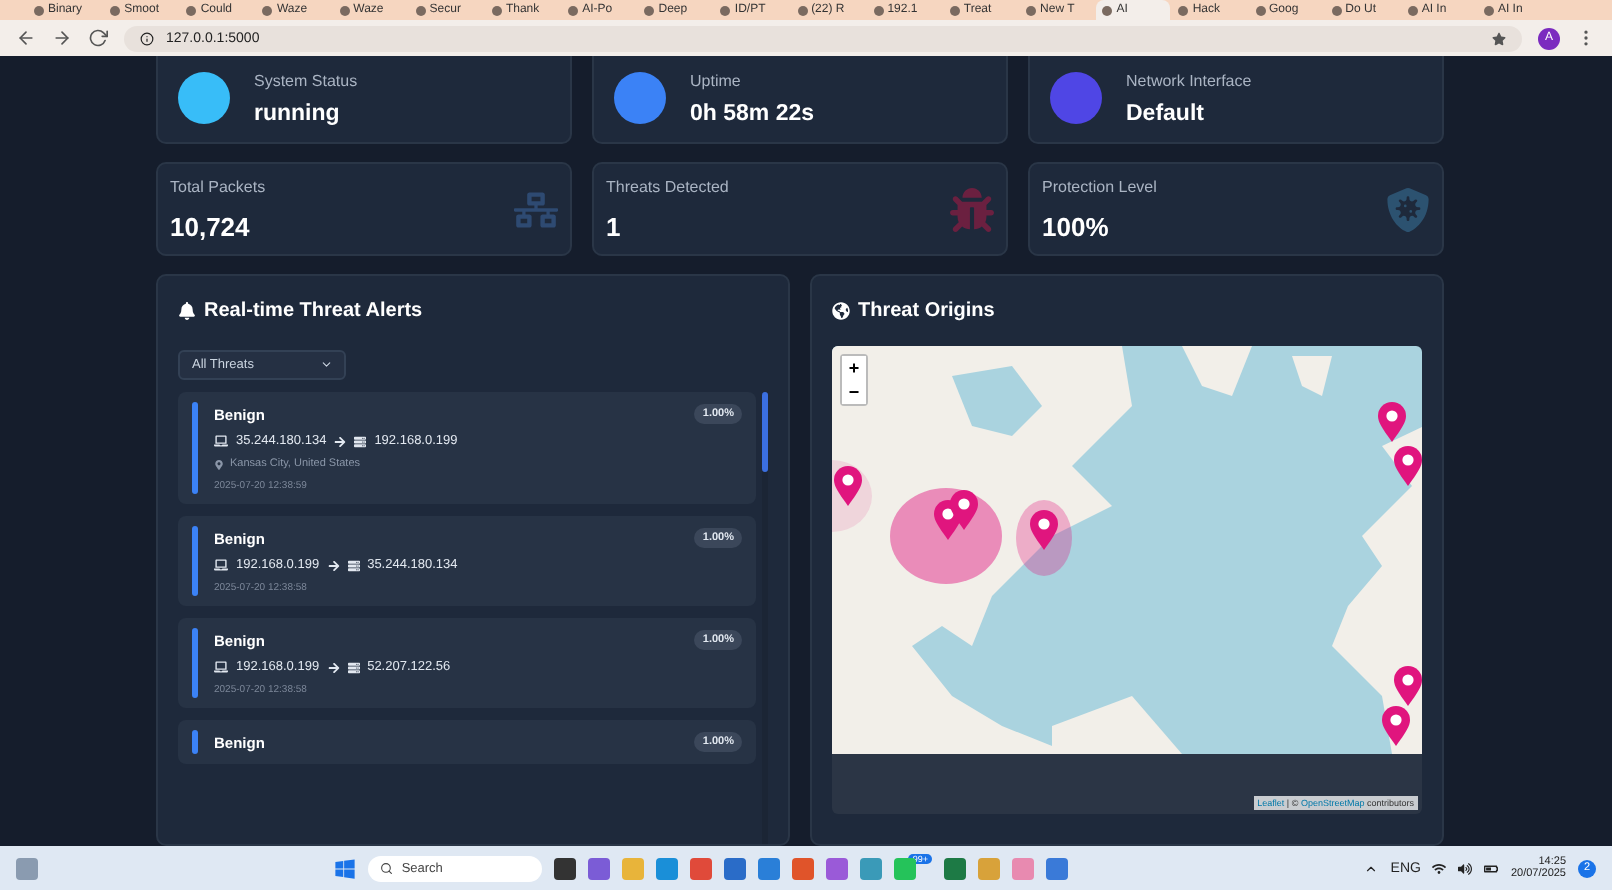 The width and height of the screenshot is (1612, 890). I want to click on location-pin-icon, so click(219, 464).